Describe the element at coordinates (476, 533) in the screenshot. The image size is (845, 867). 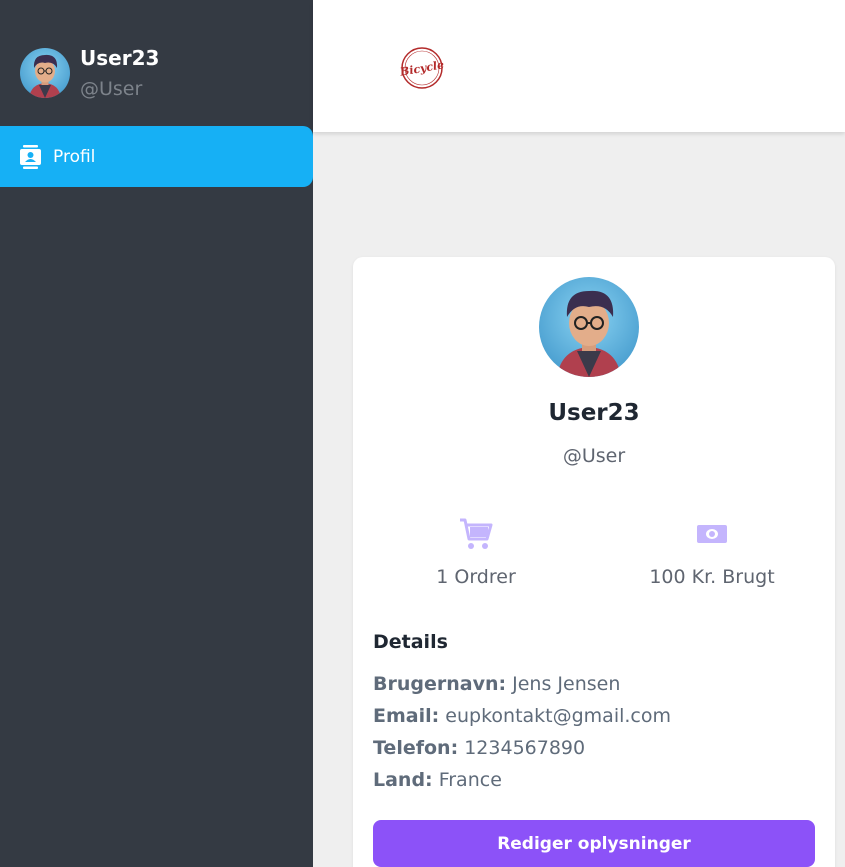
I see `cart-icon` at that location.